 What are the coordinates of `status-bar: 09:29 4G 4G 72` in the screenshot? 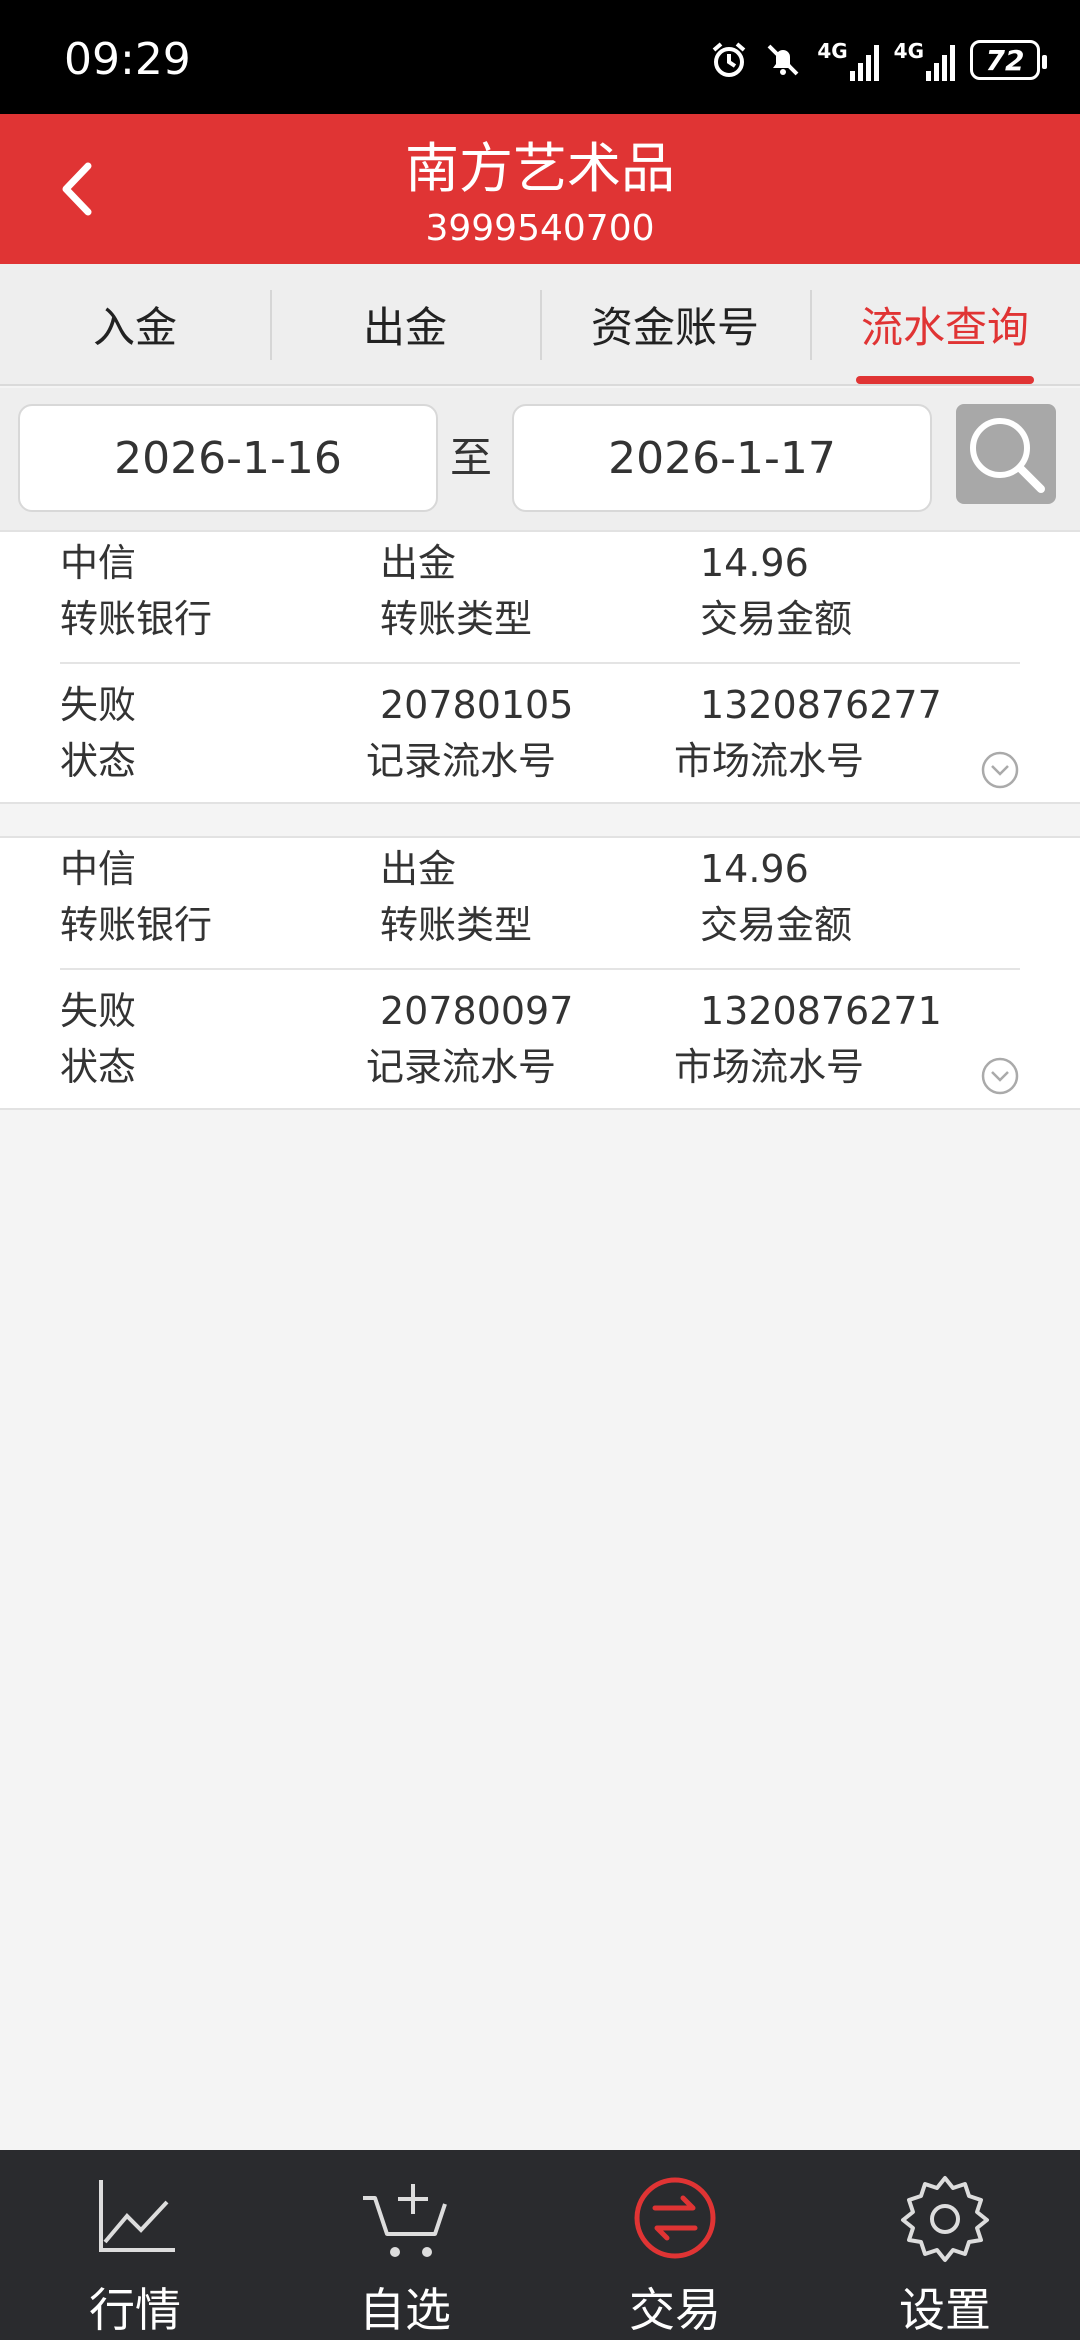 It's located at (540, 57).